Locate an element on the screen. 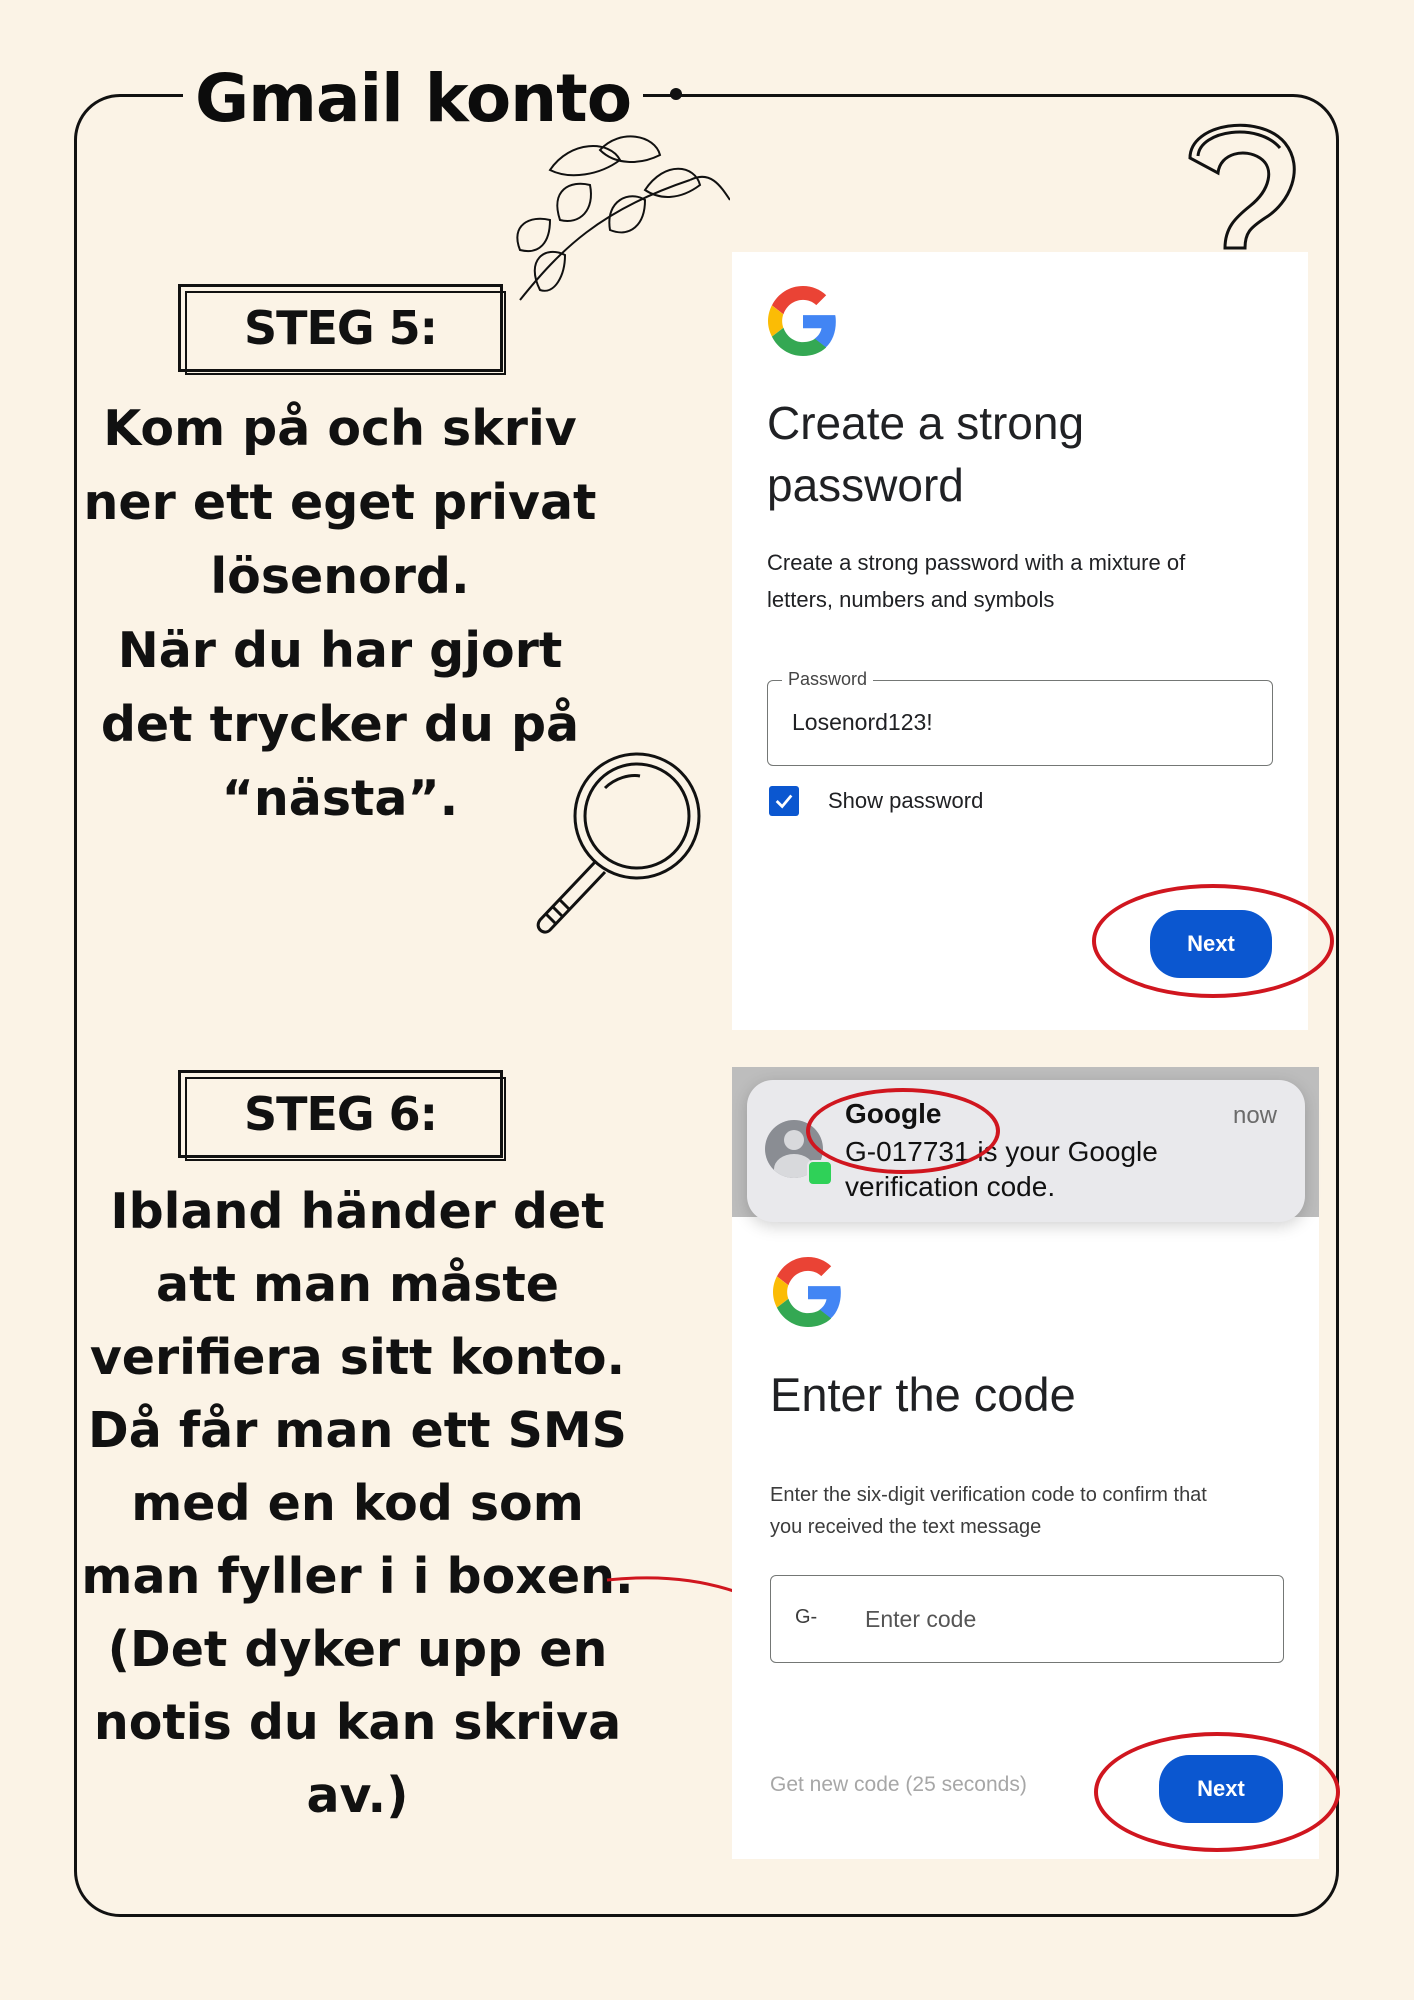  instruction-line: När du har gjort is located at coordinates (340, 650).